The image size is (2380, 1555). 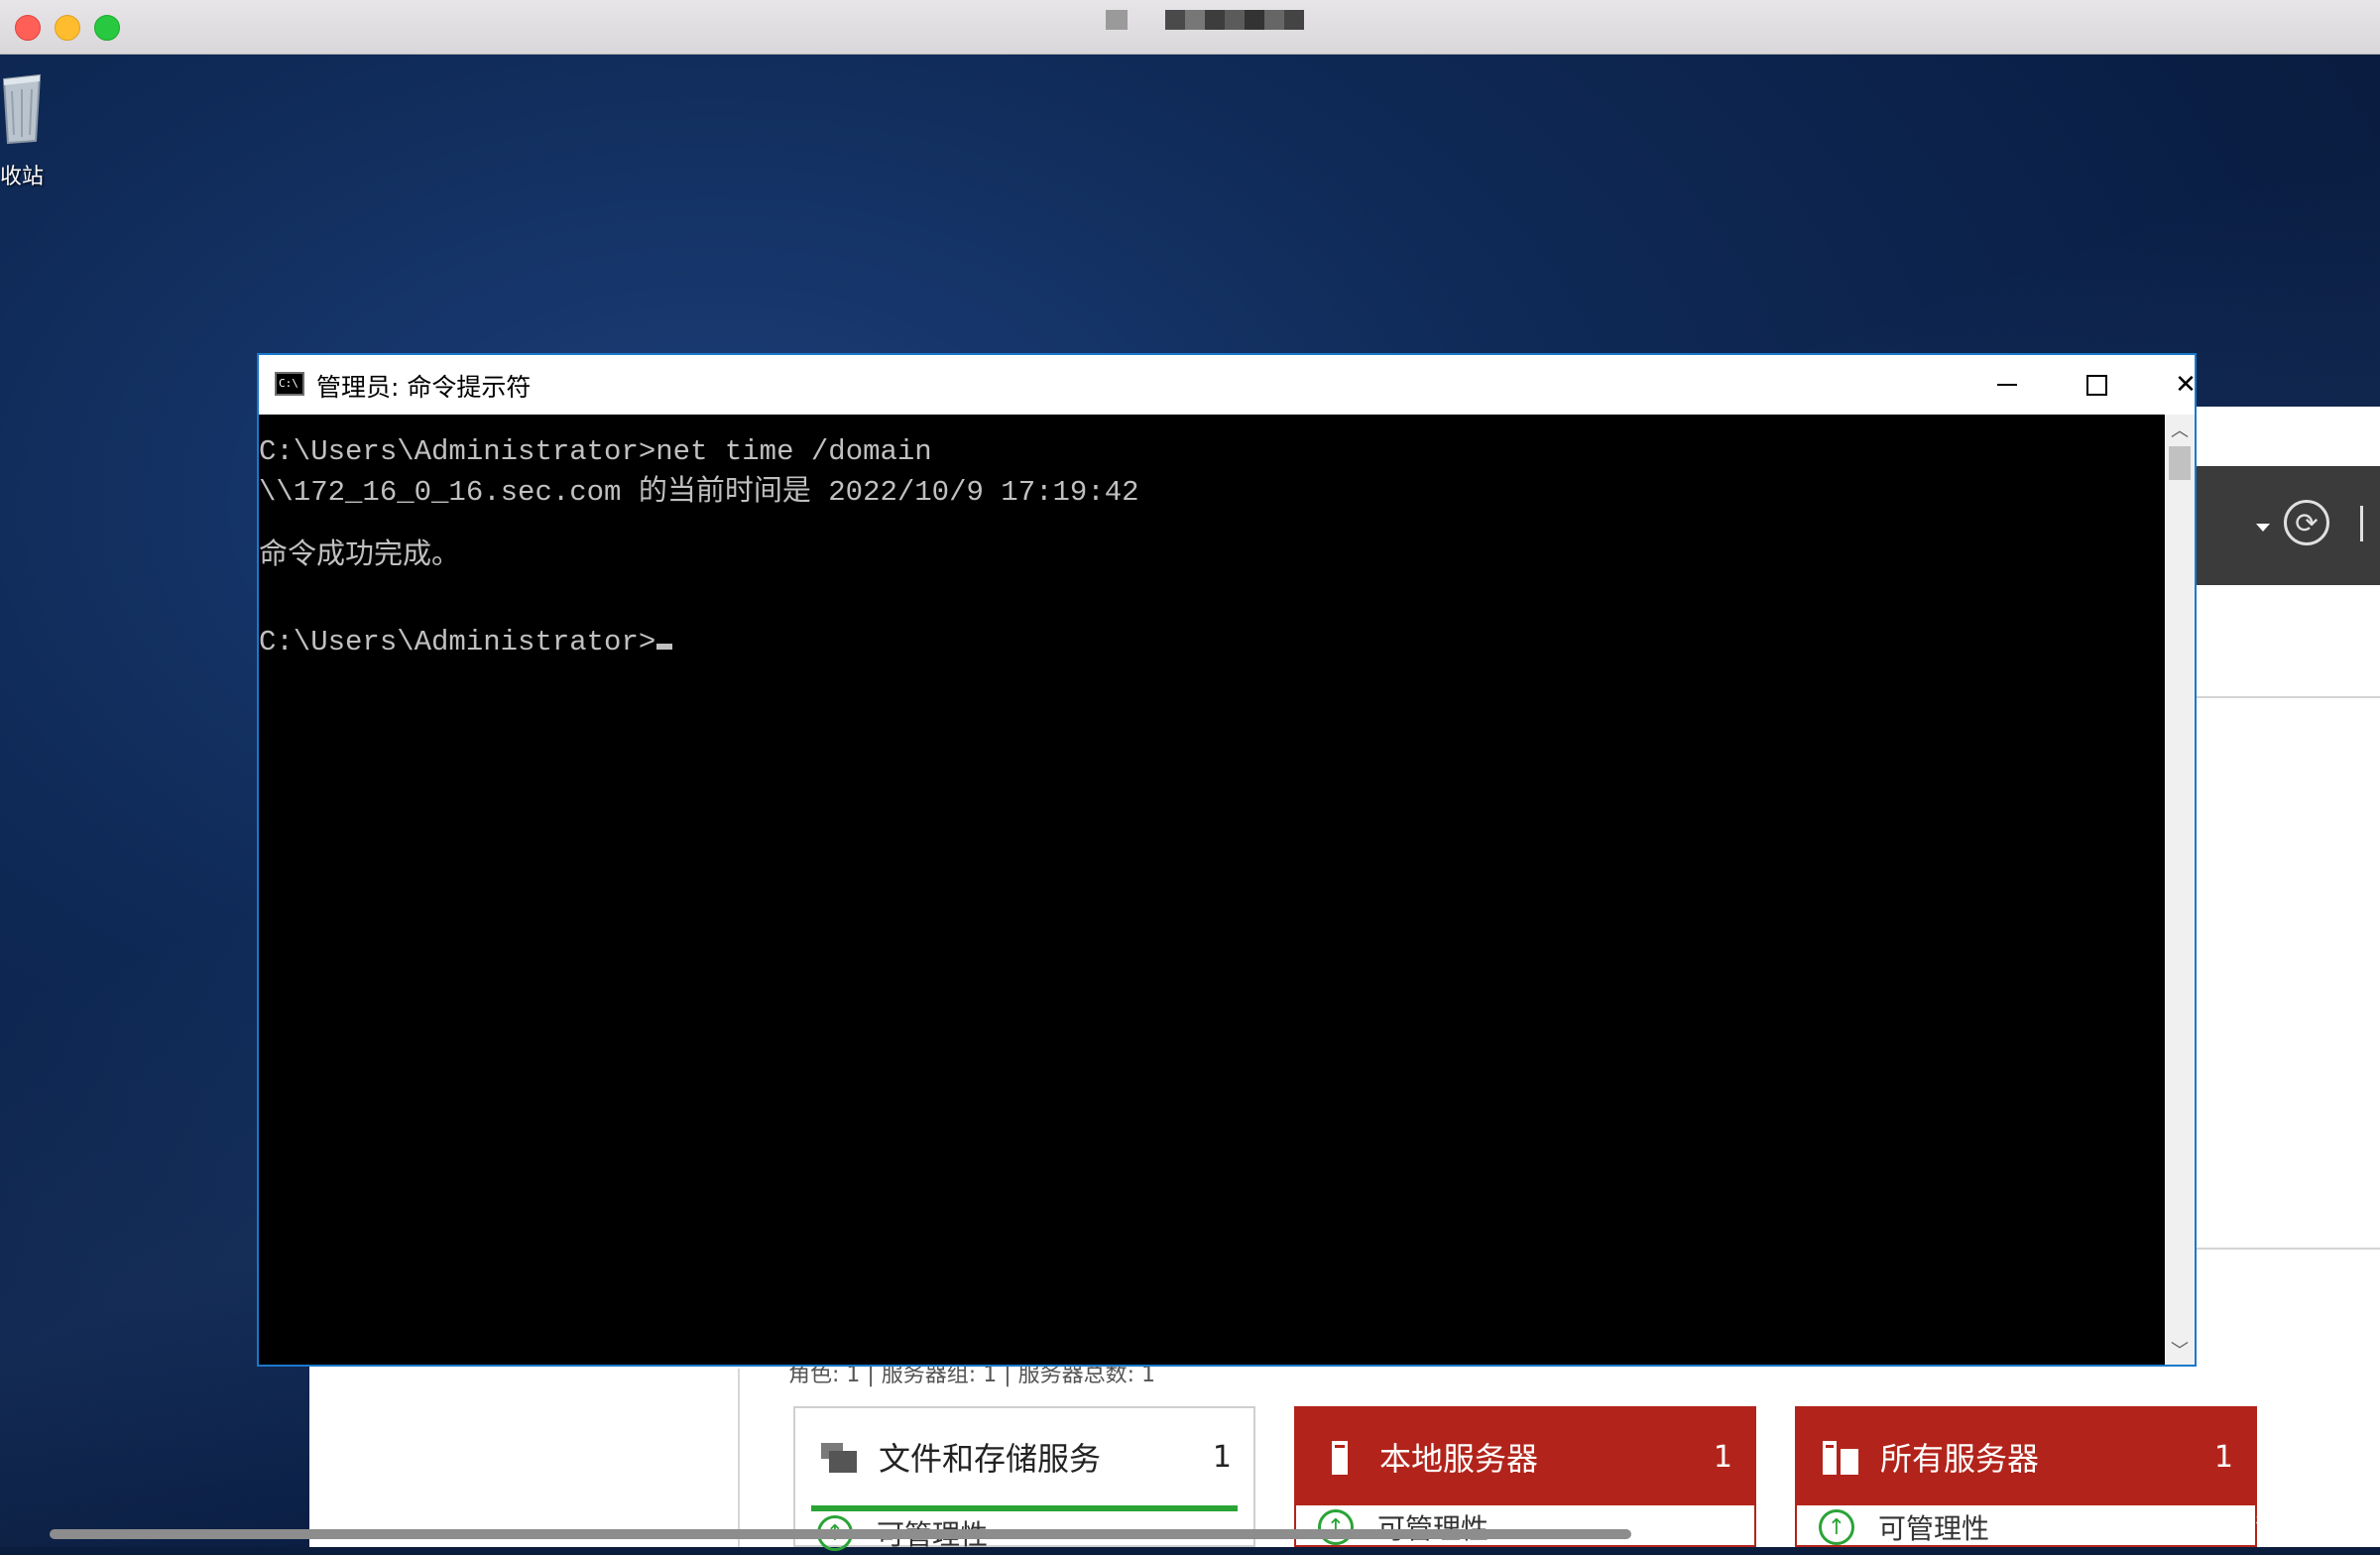 I want to click on console-line: 命令成功完成。, so click(x=360, y=555).